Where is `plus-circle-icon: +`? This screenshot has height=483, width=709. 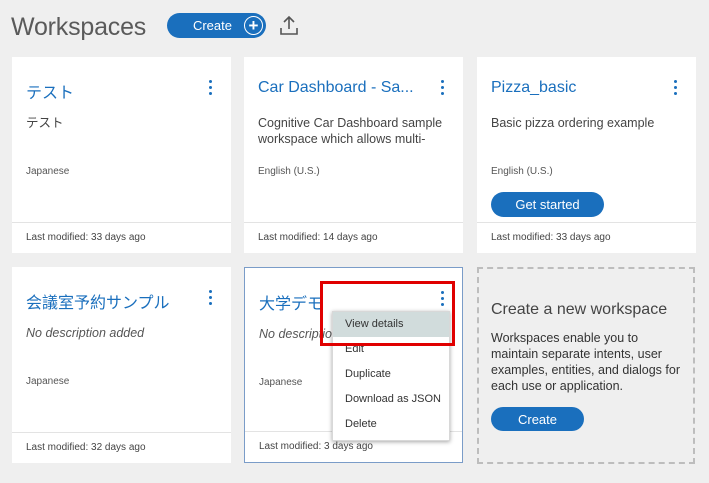 plus-circle-icon: + is located at coordinates (253, 25).